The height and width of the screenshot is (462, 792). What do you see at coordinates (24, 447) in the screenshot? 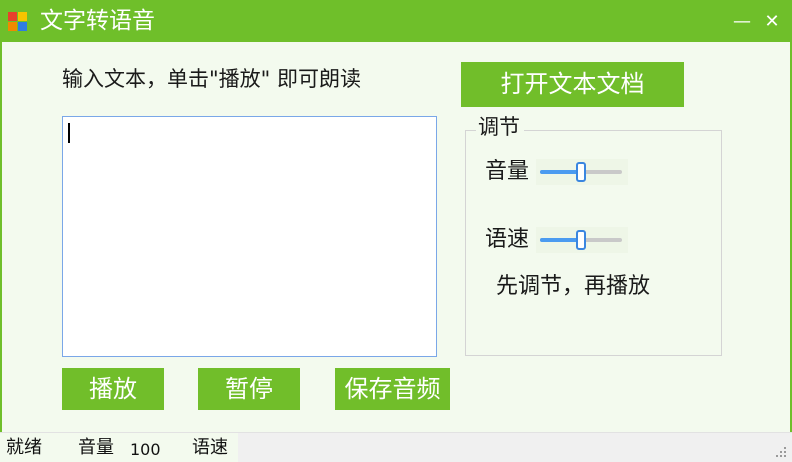
I see `status-state: 就绪` at bounding box center [24, 447].